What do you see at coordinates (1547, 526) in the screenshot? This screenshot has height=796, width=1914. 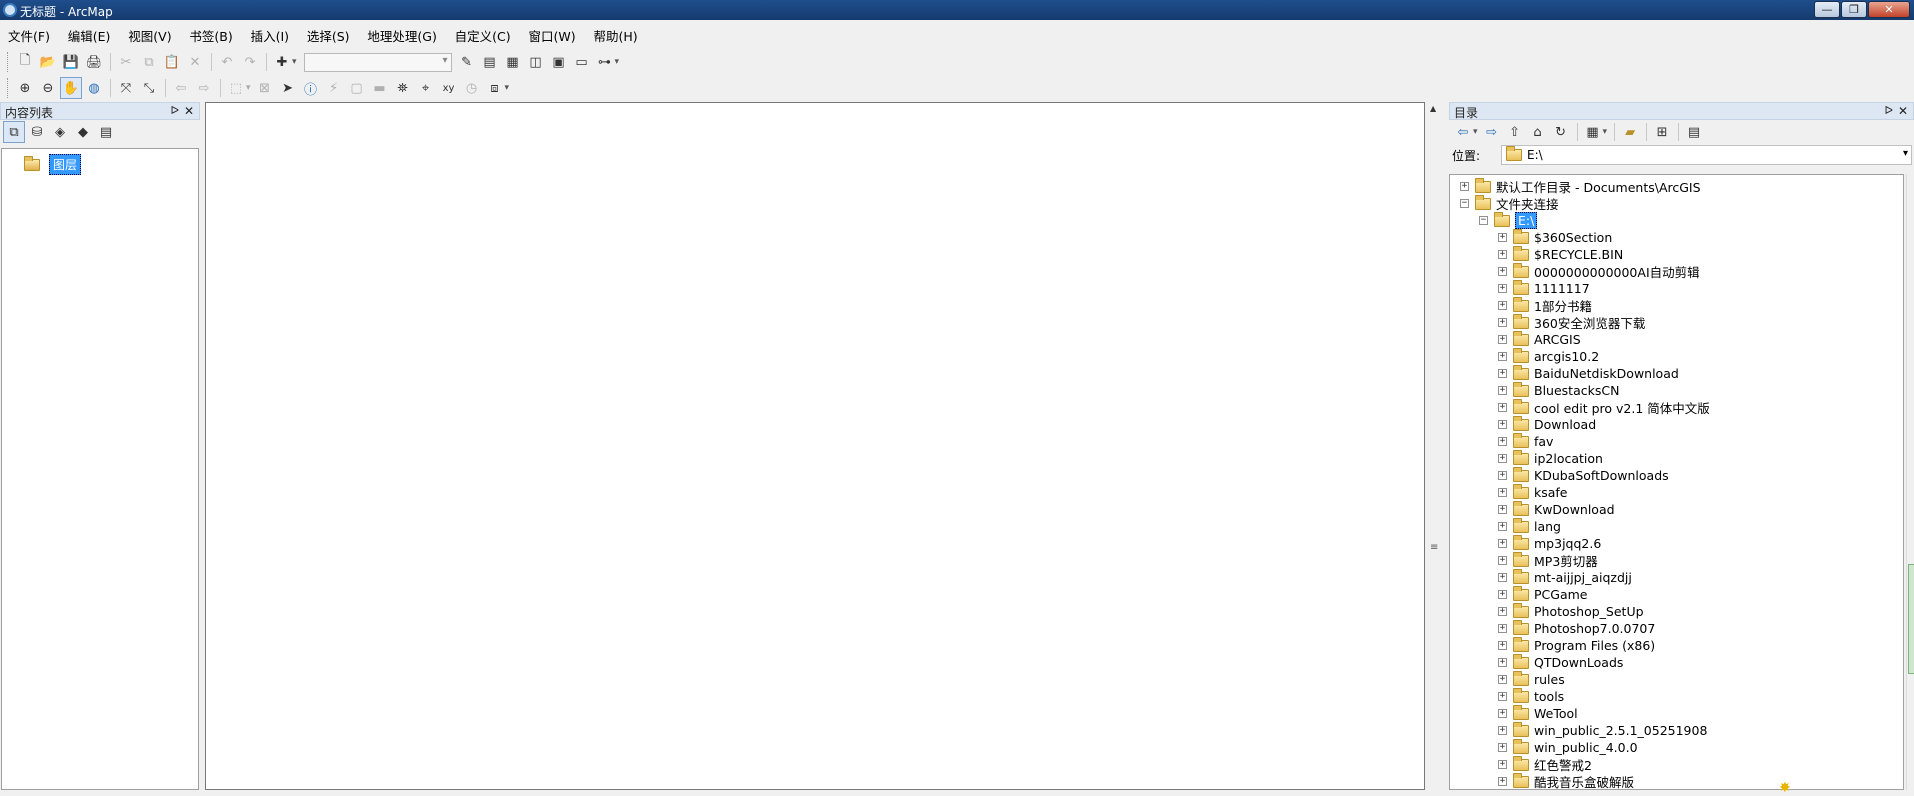 I see `folder-label: lang` at bounding box center [1547, 526].